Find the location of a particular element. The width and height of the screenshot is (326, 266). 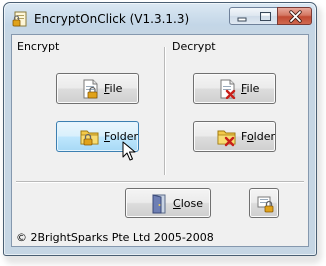

decrypt-group-label: Decrypt is located at coordinates (194, 46).